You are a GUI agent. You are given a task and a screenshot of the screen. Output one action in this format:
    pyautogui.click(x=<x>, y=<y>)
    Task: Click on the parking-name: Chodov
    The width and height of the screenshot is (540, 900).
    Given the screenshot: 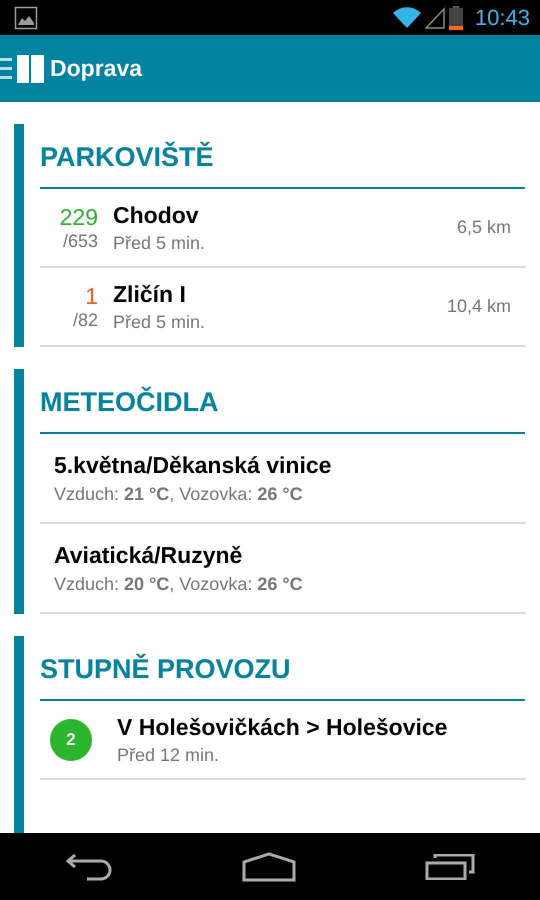 What is the action you would take?
    pyautogui.click(x=156, y=215)
    